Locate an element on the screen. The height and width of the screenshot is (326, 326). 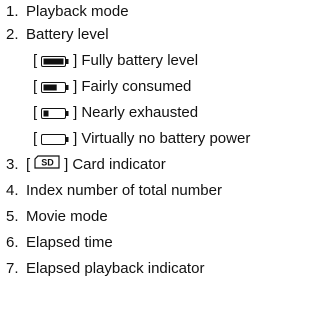
battery-level-label: Nearly exhausted is located at coordinates (140, 112).